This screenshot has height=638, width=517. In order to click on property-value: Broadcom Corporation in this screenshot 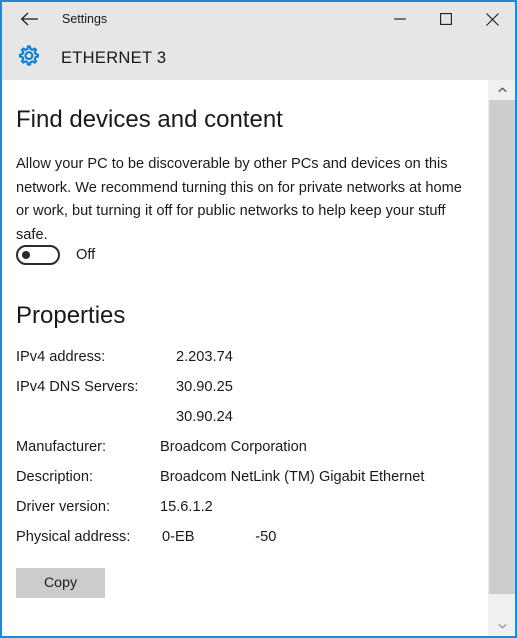, I will do `click(233, 447)`.